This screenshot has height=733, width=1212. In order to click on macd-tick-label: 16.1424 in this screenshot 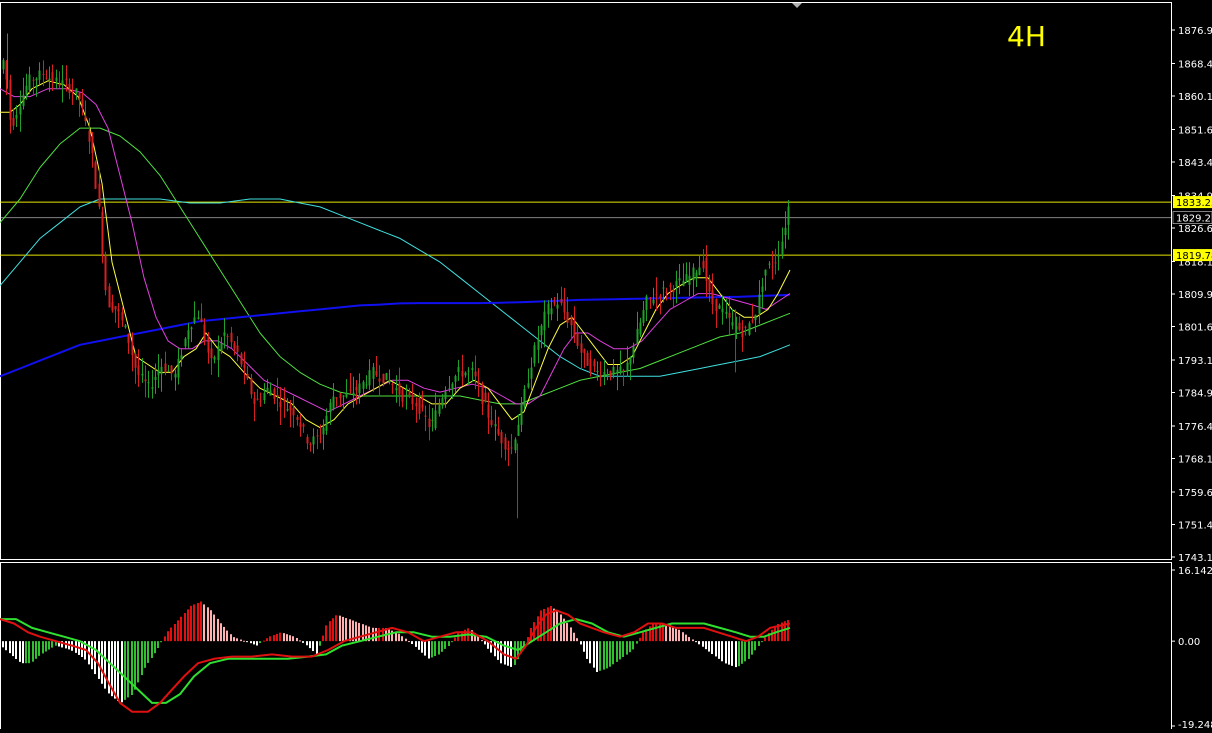, I will do `click(1195, 571)`.